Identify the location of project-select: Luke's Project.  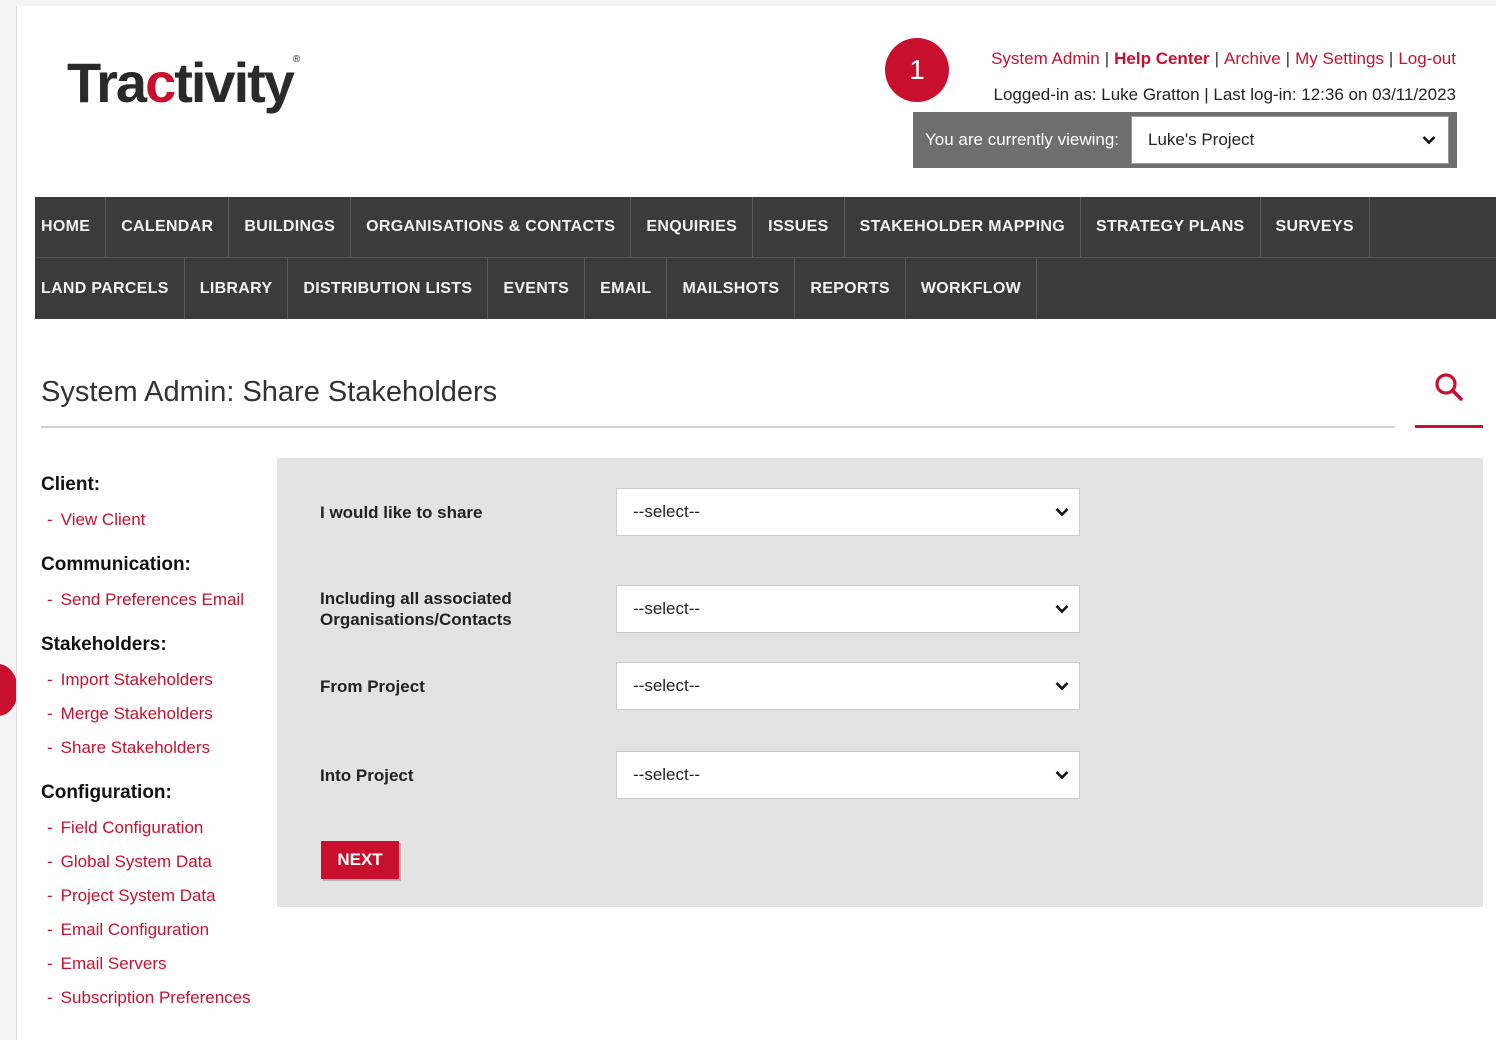
(1290, 140).